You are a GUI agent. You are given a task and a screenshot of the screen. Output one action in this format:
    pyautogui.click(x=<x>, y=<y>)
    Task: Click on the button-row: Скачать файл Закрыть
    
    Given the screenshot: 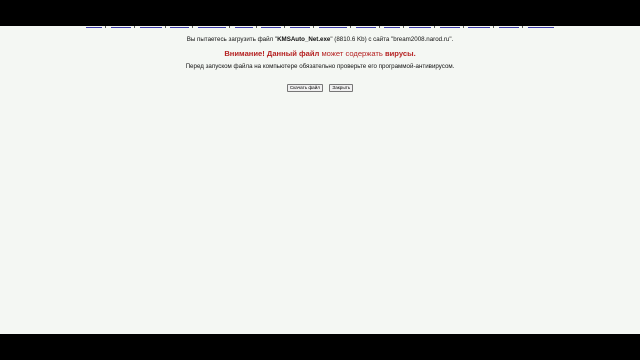 What is the action you would take?
    pyautogui.click(x=320, y=85)
    